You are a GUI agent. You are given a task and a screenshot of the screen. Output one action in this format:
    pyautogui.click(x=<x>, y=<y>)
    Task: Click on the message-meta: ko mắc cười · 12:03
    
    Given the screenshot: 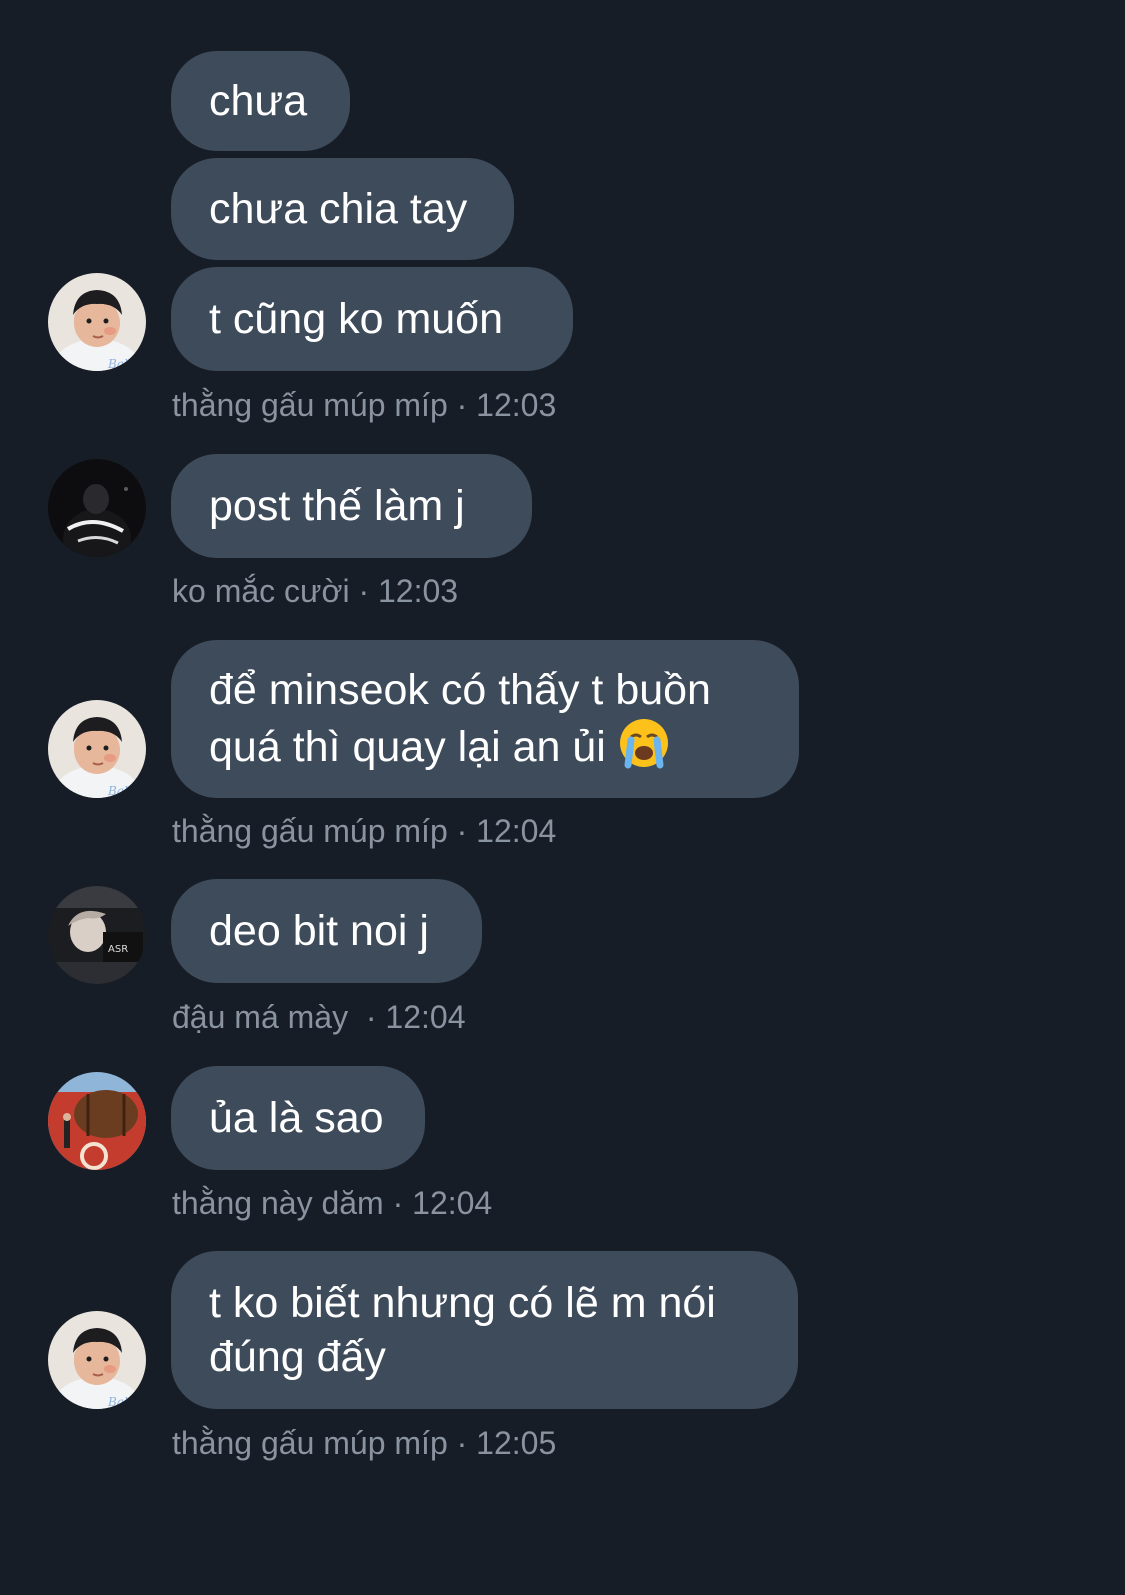 What is the action you would take?
    pyautogui.click(x=315, y=591)
    